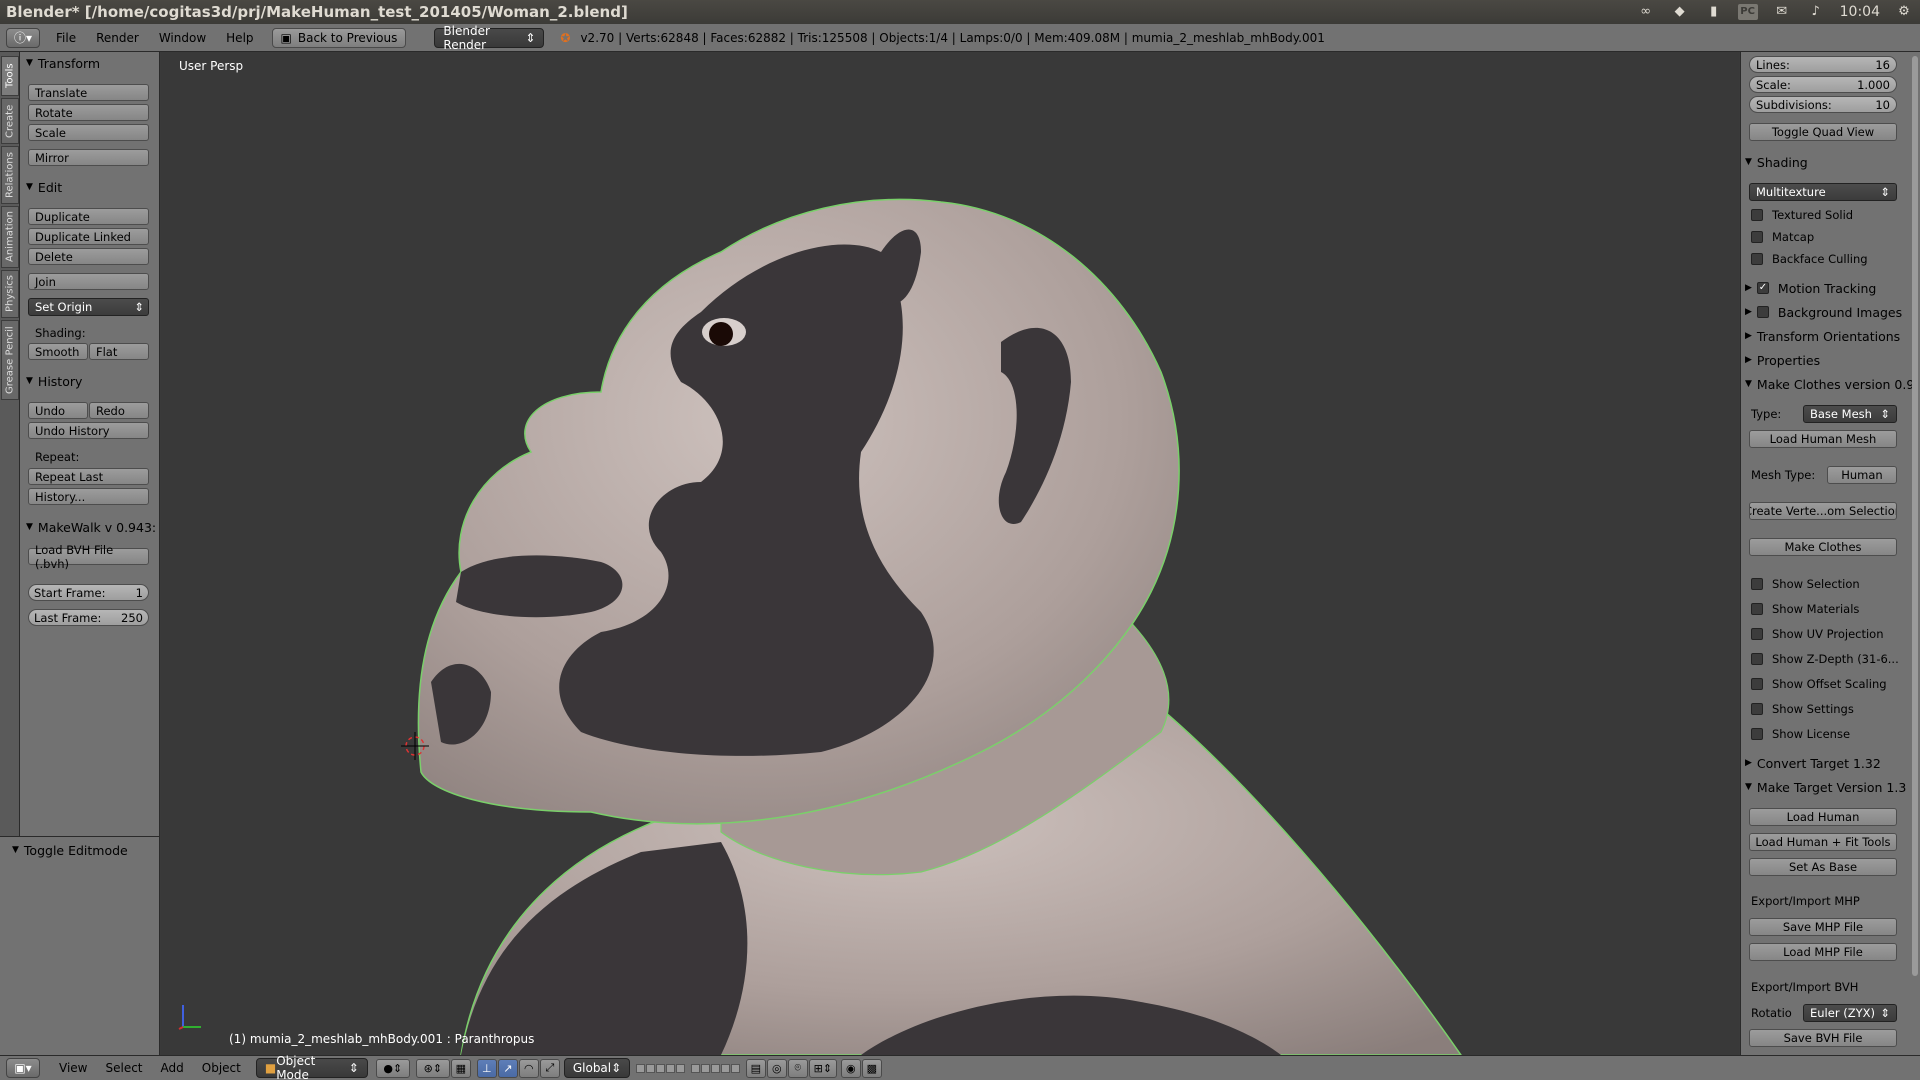 This screenshot has height=1080, width=1920. Describe the element at coordinates (1850, 414) in the screenshot. I see `clothes-type-select: Base Mesh ⇕` at that location.